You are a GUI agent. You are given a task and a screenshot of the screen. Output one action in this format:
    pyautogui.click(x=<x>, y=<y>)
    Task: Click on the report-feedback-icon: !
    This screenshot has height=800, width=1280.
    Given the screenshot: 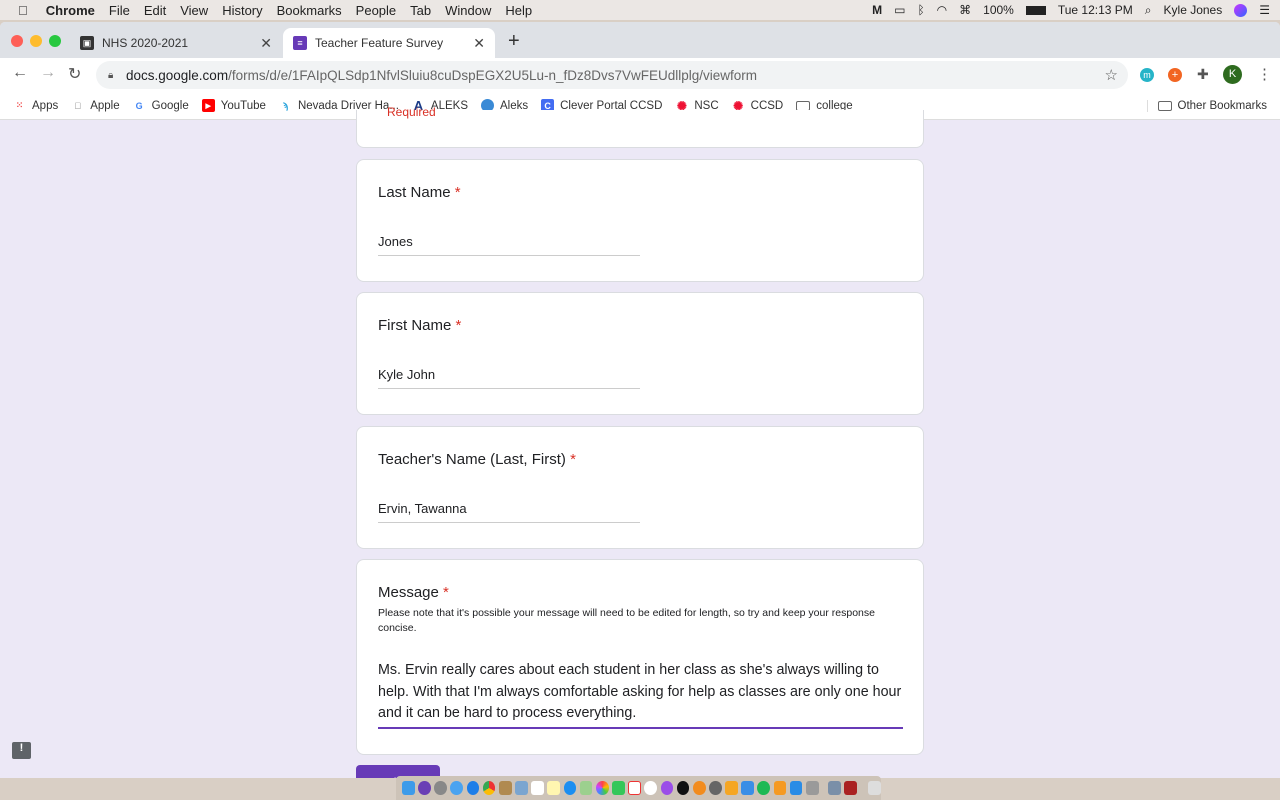 What is the action you would take?
    pyautogui.click(x=21, y=750)
    